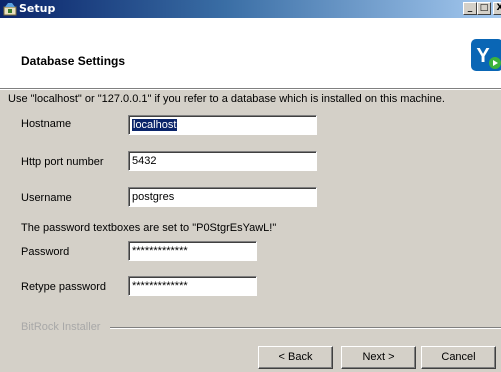 The height and width of the screenshot is (372, 501). What do you see at coordinates (192, 286) in the screenshot?
I see `retype-password-input: *************` at bounding box center [192, 286].